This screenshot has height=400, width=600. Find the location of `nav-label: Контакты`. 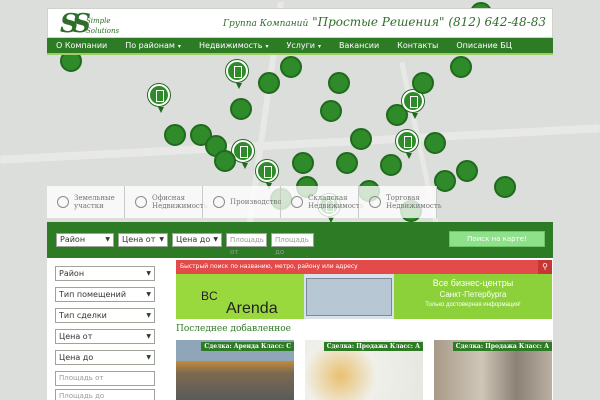

nav-label: Контакты is located at coordinates (418, 45).